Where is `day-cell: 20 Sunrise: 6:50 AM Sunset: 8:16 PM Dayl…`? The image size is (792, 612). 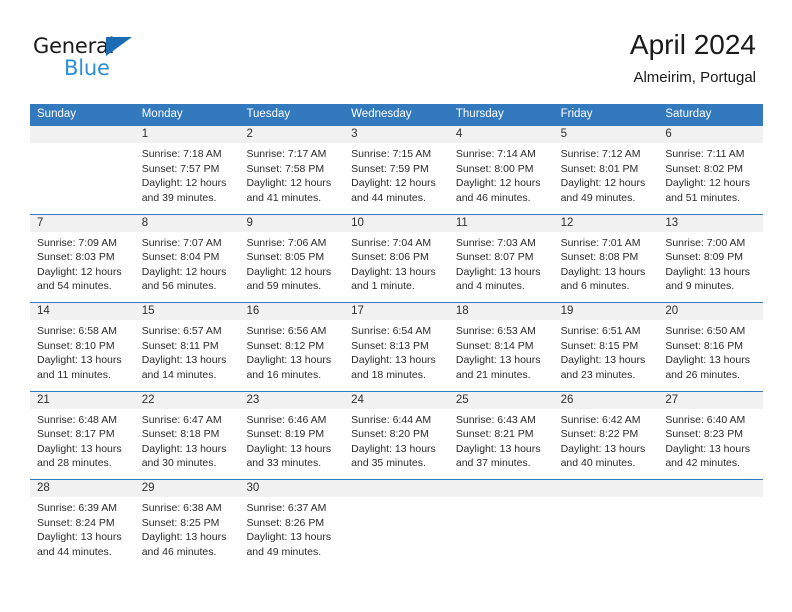 day-cell: 20 Sunrise: 6:50 AM Sunset: 8:16 PM Dayl… is located at coordinates (711, 347).